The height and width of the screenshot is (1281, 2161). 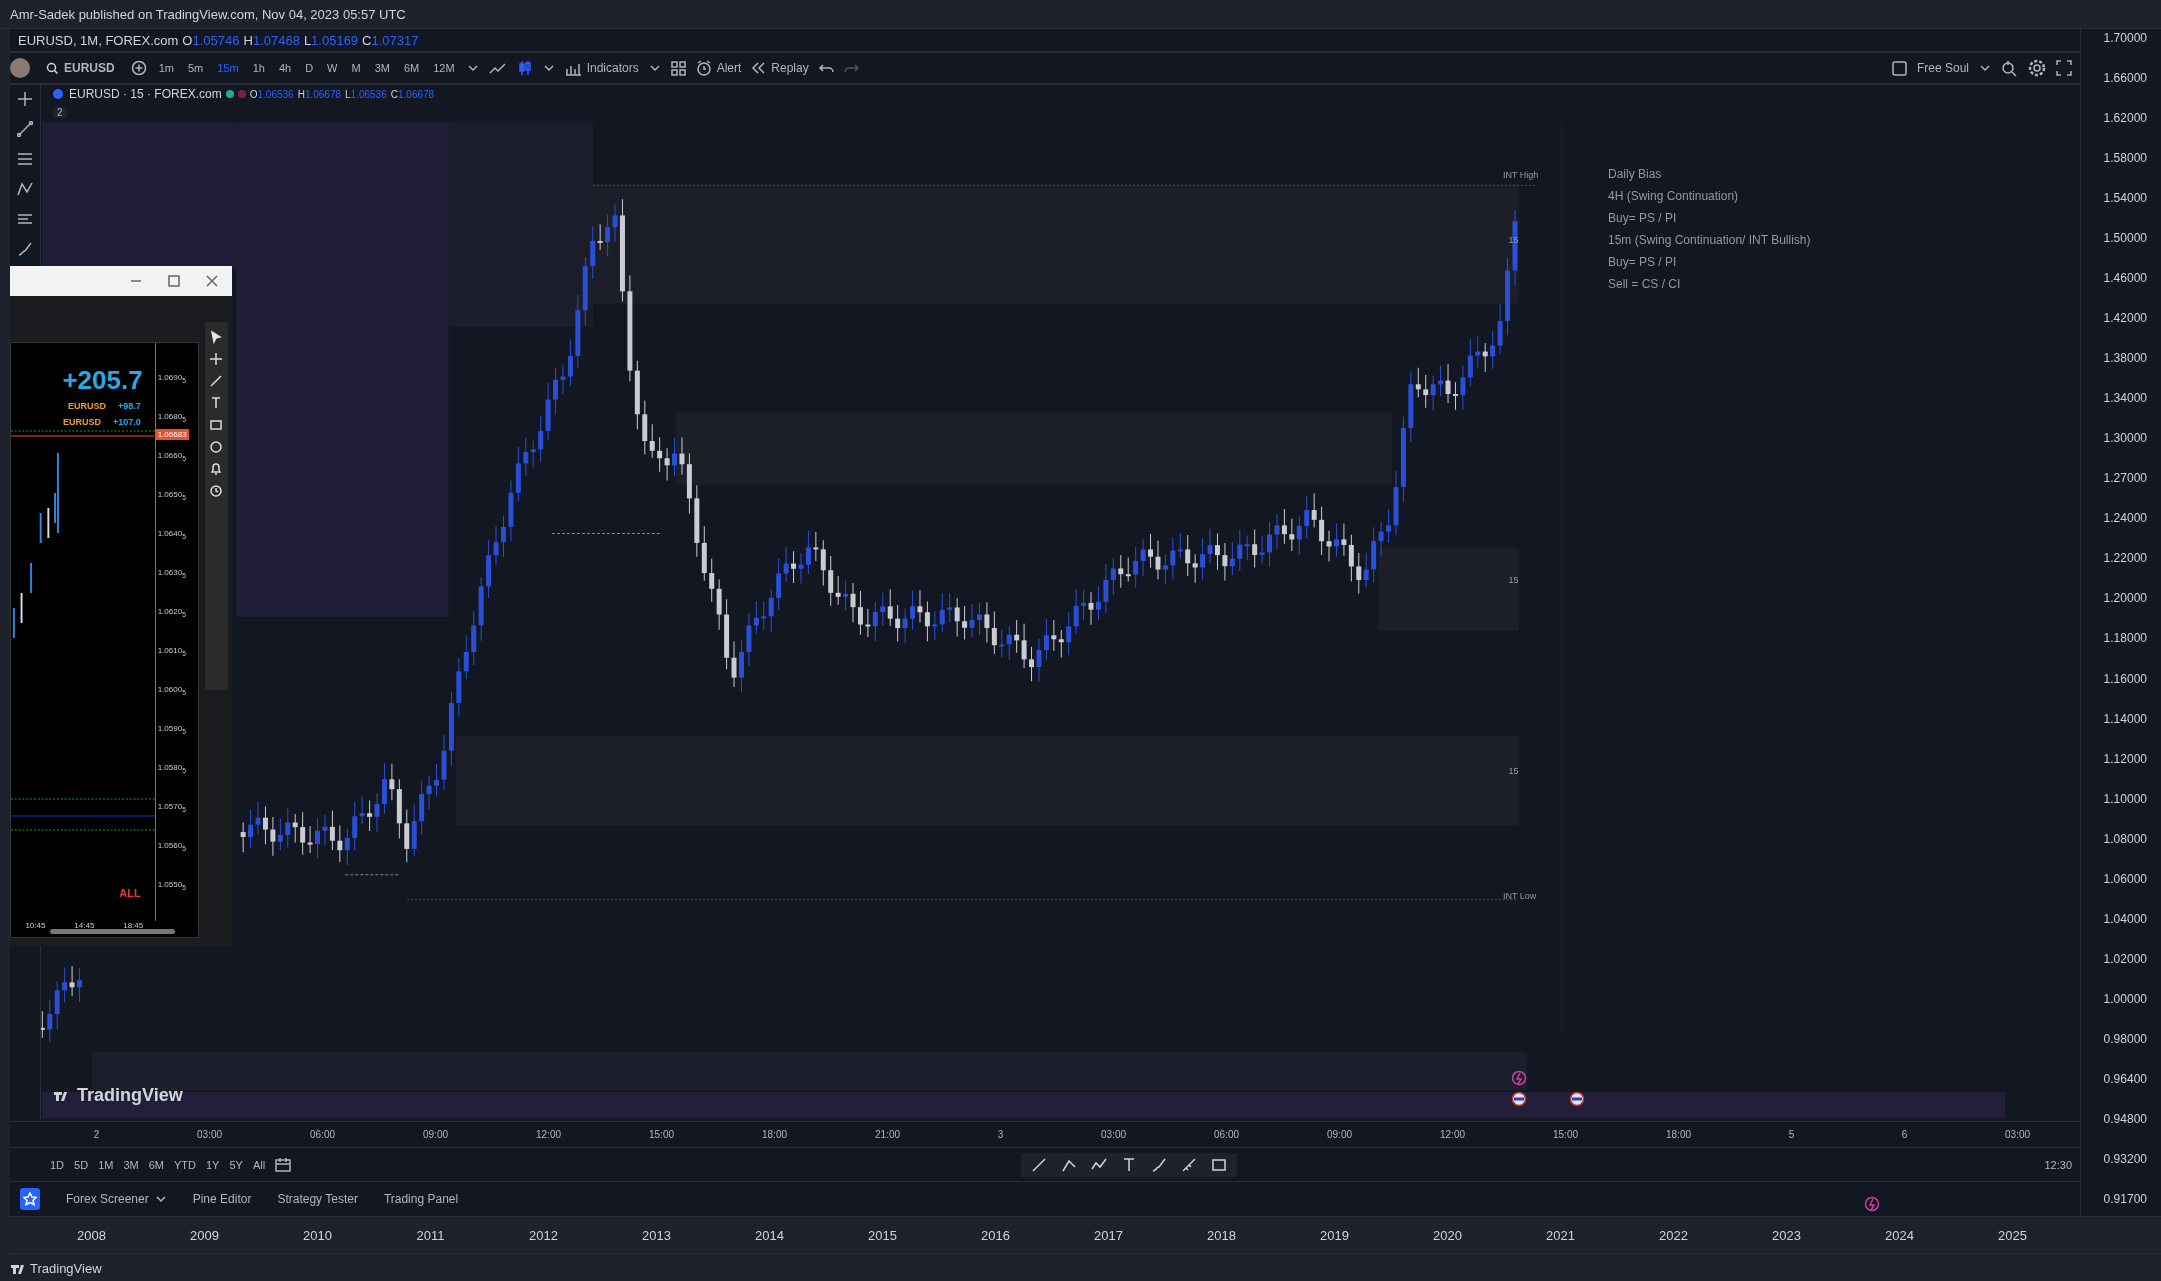 What do you see at coordinates (1678, 1134) in the screenshot?
I see `time-label: 18:00` at bounding box center [1678, 1134].